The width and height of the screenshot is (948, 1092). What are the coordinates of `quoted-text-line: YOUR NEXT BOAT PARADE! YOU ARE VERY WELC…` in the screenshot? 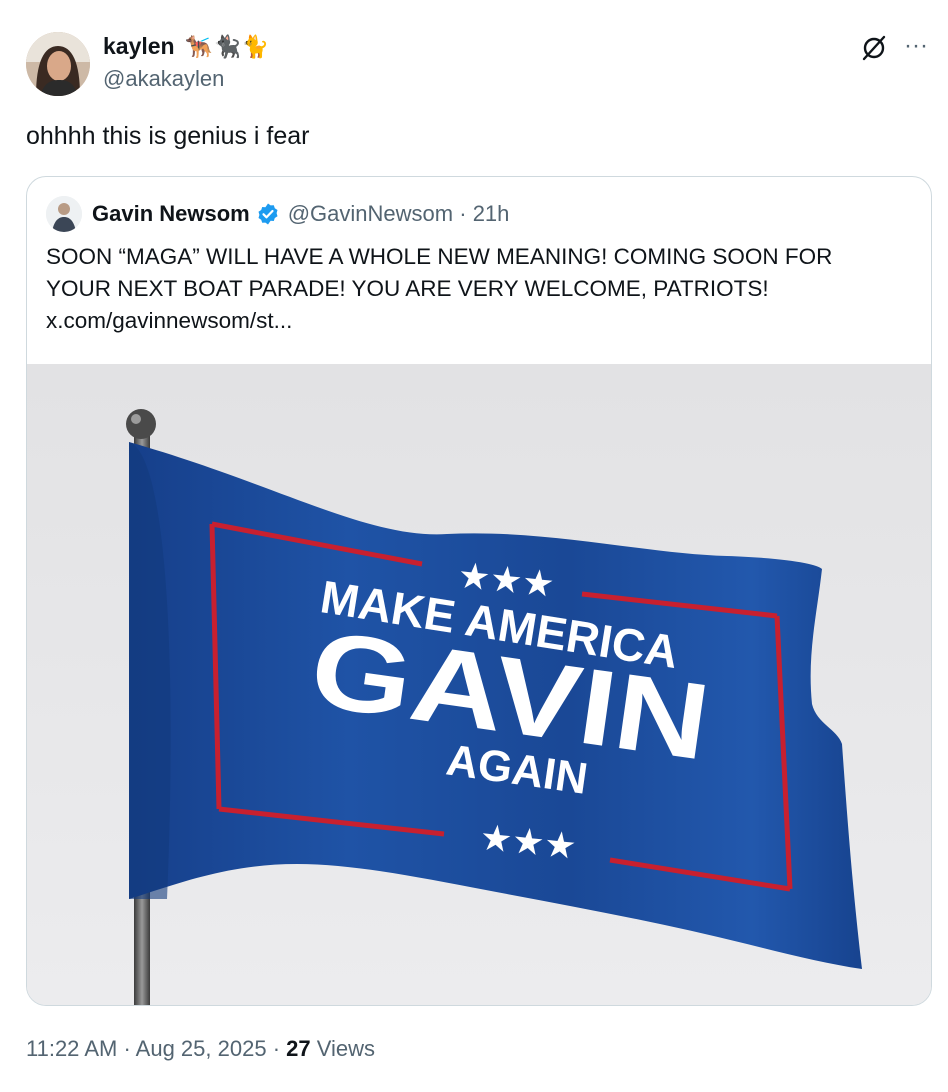 It's located at (407, 288).